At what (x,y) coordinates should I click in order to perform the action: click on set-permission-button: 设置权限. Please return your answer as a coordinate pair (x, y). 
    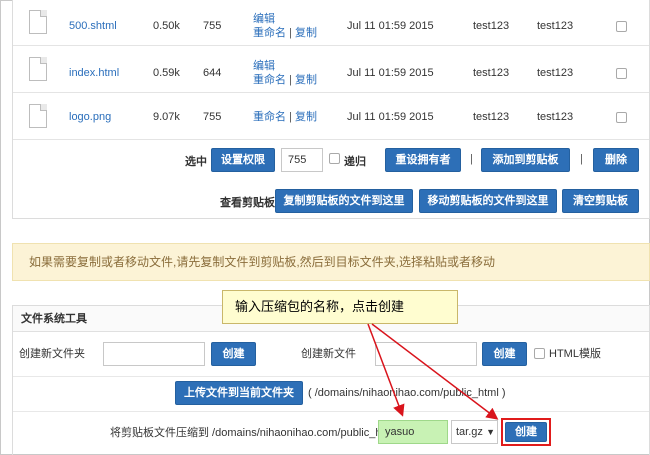
    Looking at the image, I should click on (243, 160).